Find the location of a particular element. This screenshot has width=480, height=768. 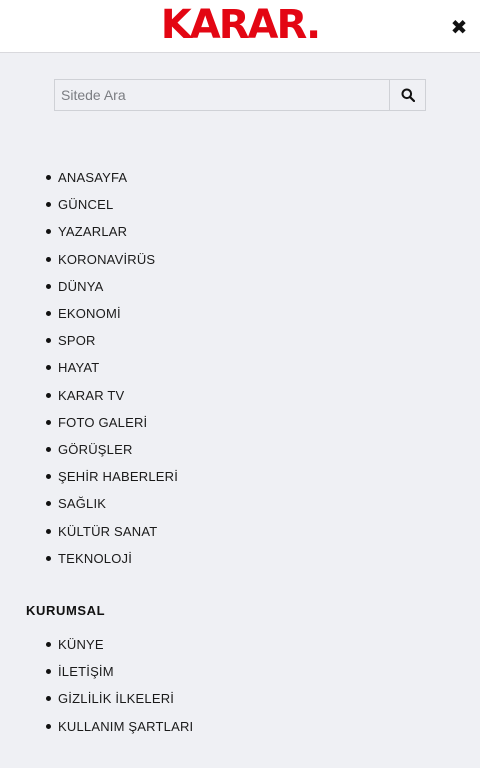

search-button is located at coordinates (407, 95).